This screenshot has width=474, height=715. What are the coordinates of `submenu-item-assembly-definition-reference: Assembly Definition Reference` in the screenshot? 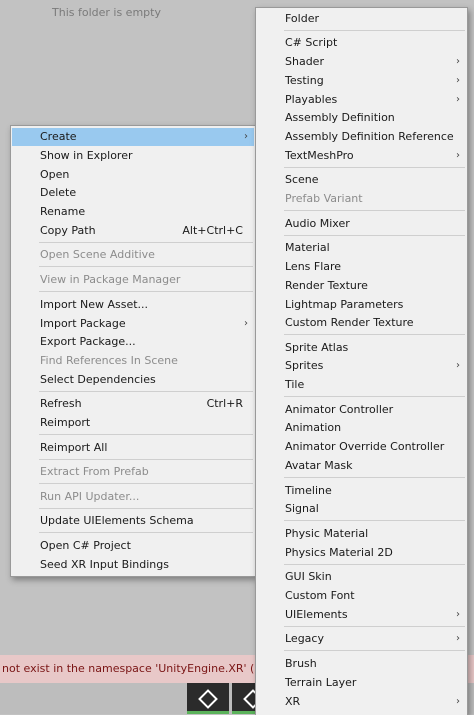 It's located at (361, 137).